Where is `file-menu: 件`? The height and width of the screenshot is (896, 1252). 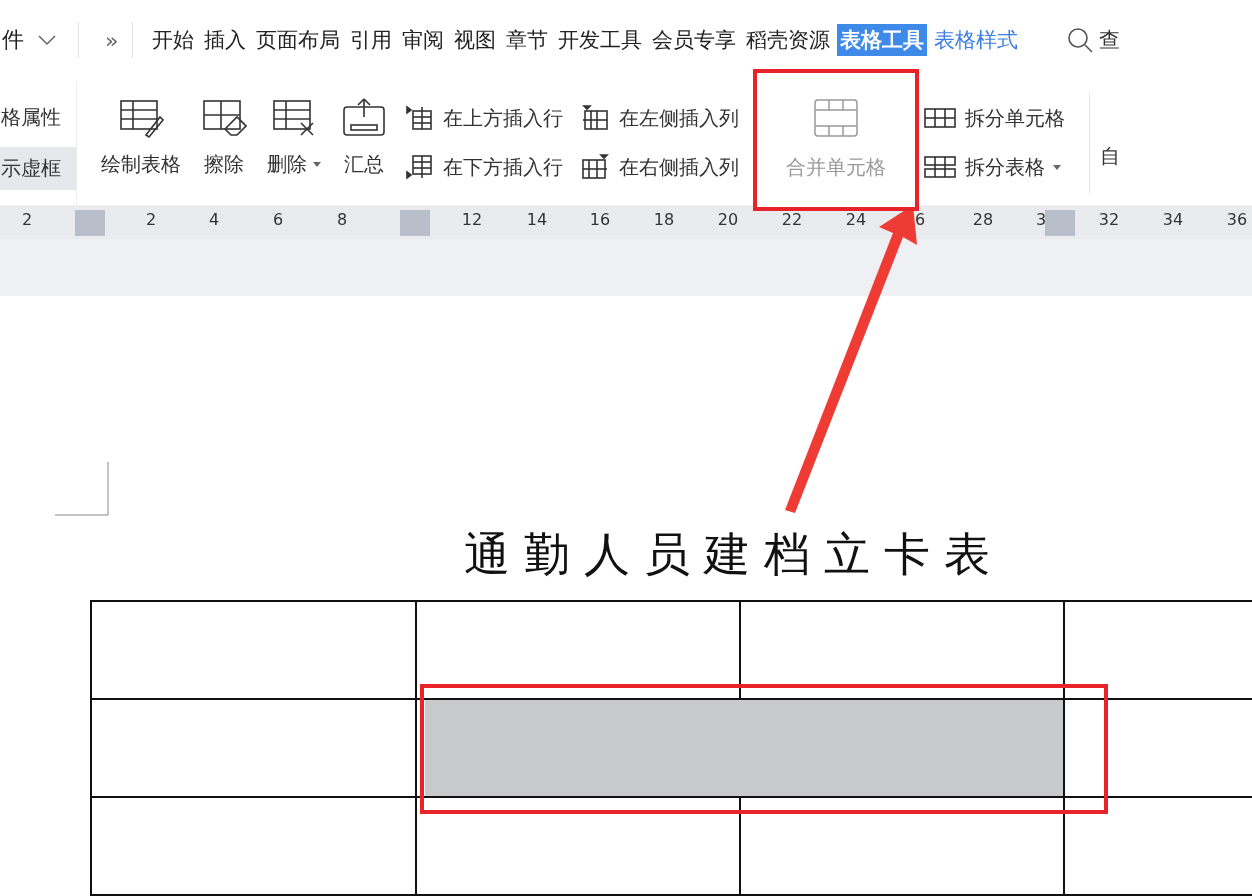
file-menu: 件 is located at coordinates (13, 40).